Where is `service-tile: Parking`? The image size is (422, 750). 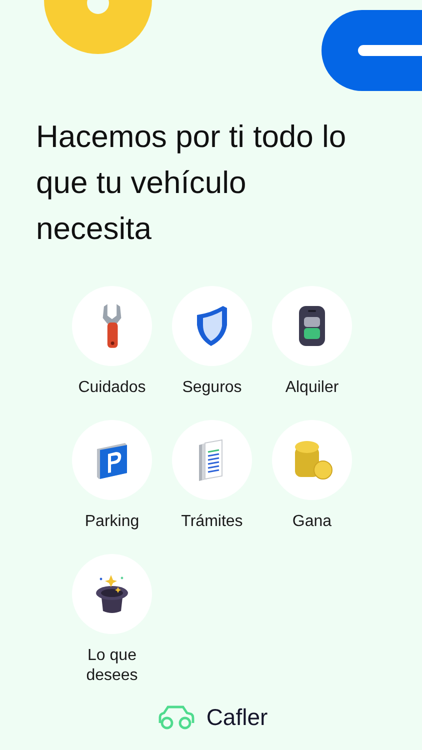
service-tile: Parking is located at coordinates (112, 476).